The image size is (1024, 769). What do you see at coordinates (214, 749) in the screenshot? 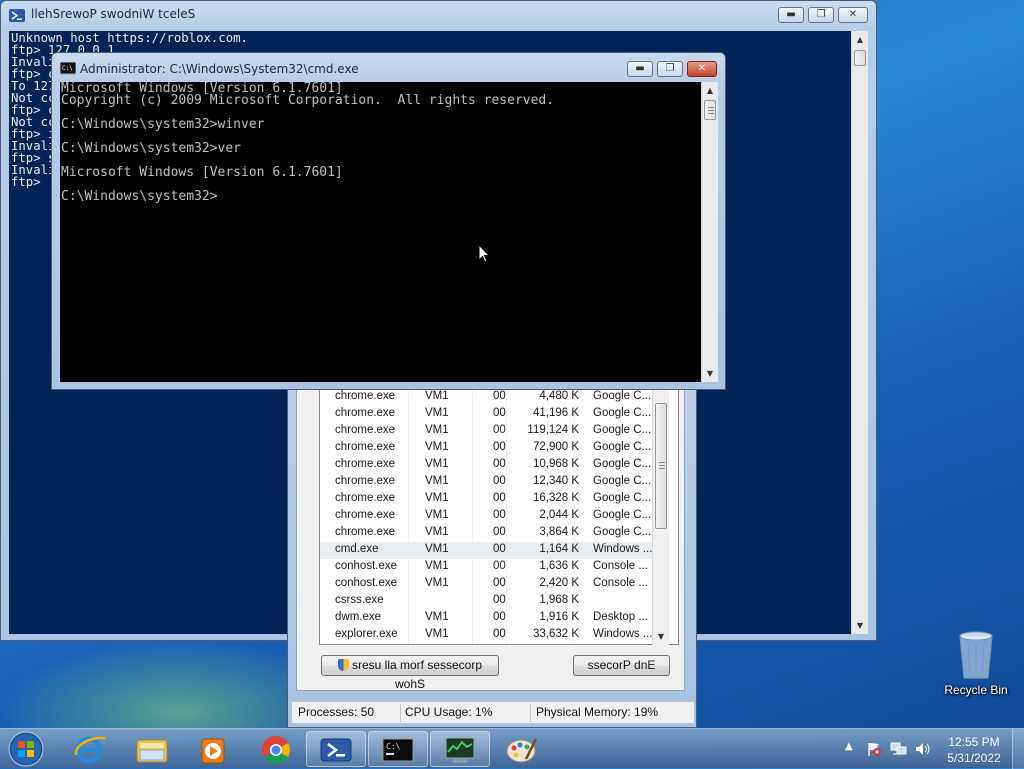
I see `taskbar-media-player` at bounding box center [214, 749].